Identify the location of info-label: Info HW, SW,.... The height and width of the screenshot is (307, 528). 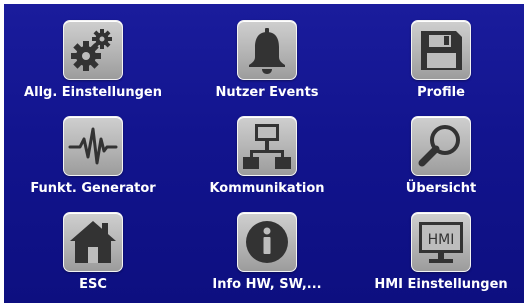
(267, 284).